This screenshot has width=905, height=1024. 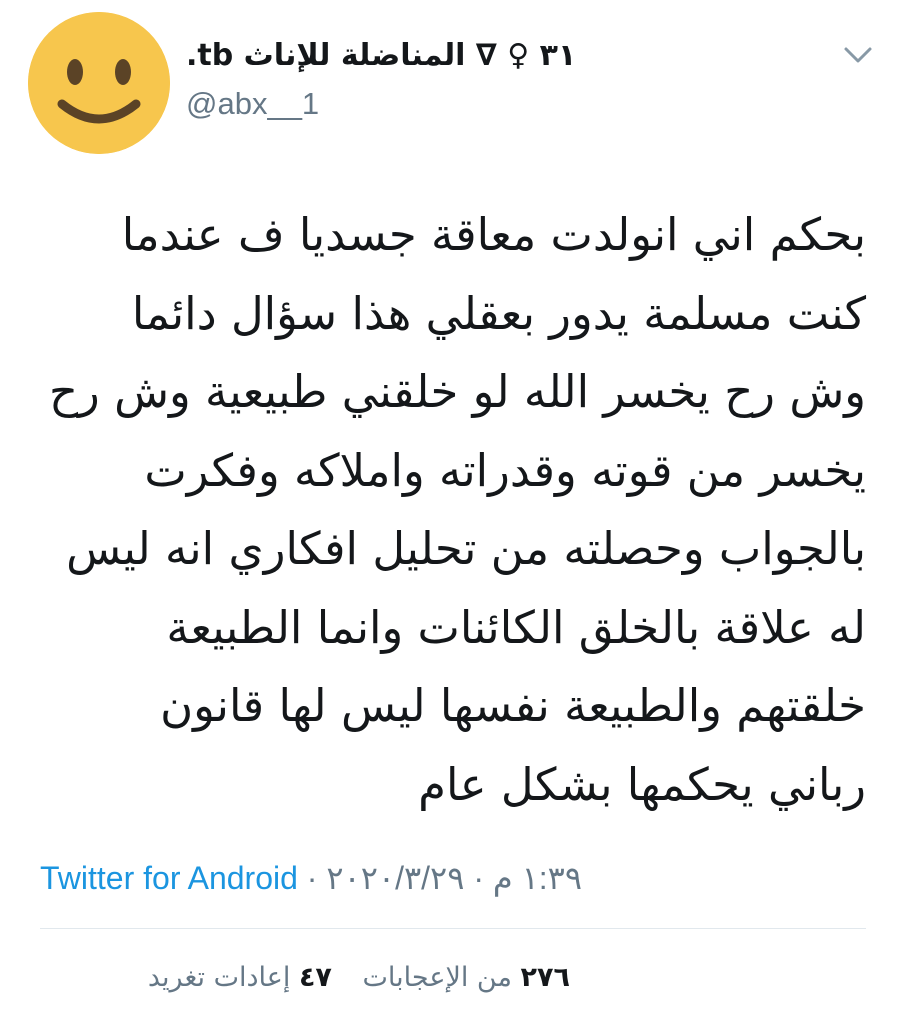 What do you see at coordinates (453, 928) in the screenshot?
I see `divider` at bounding box center [453, 928].